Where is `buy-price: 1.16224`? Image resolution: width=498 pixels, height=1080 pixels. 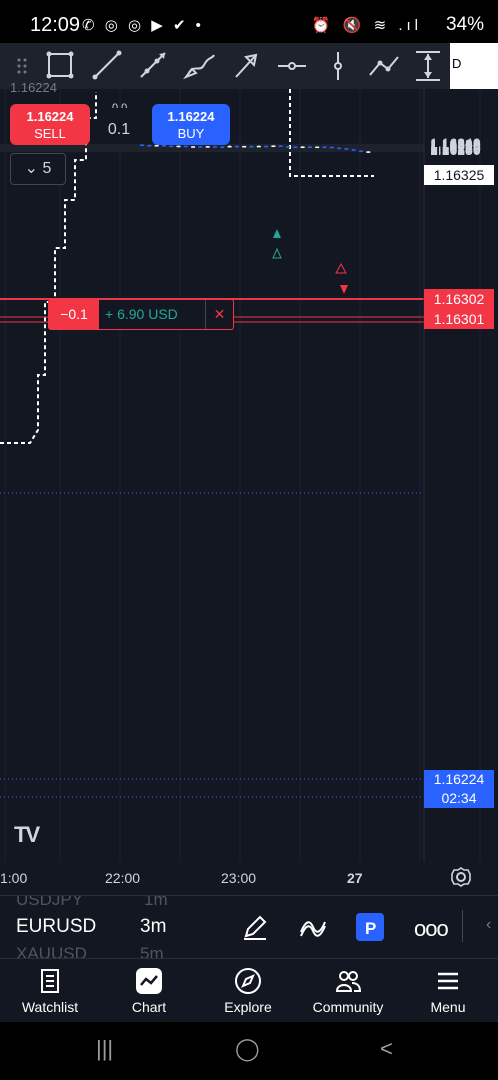 buy-price: 1.16224 is located at coordinates (191, 116).